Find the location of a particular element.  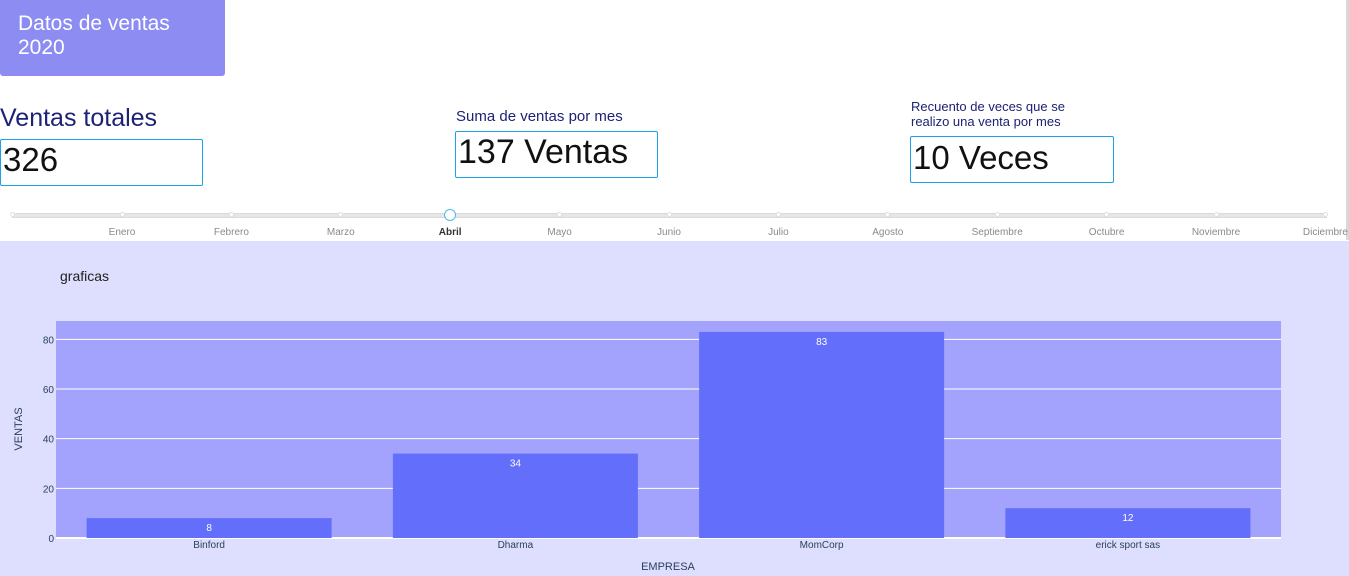

bar-value-label: 83 is located at coordinates (822, 342).